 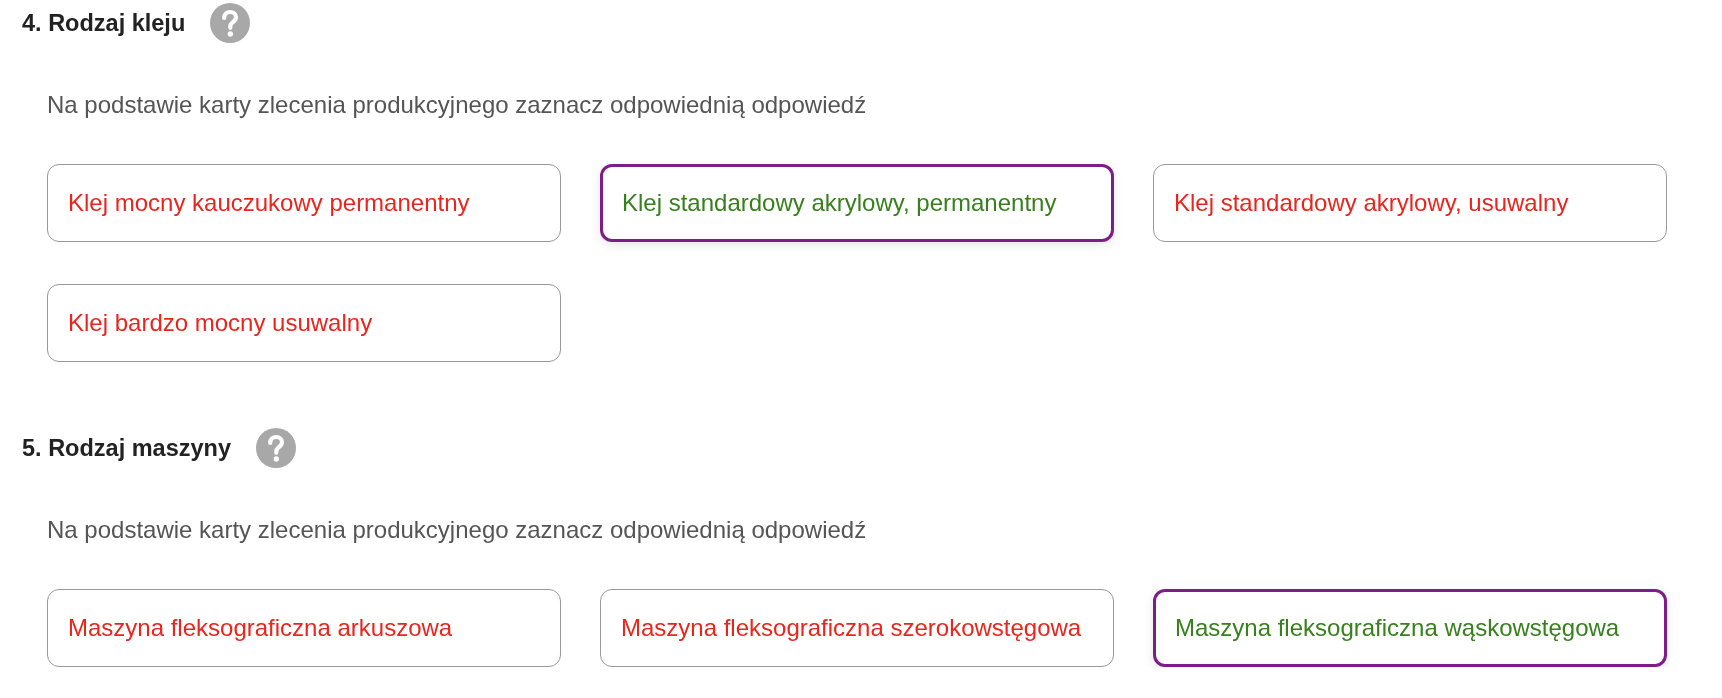 What do you see at coordinates (304, 628) in the screenshot?
I see `answer-option: Maszyna fleksograficzna arkuszowa` at bounding box center [304, 628].